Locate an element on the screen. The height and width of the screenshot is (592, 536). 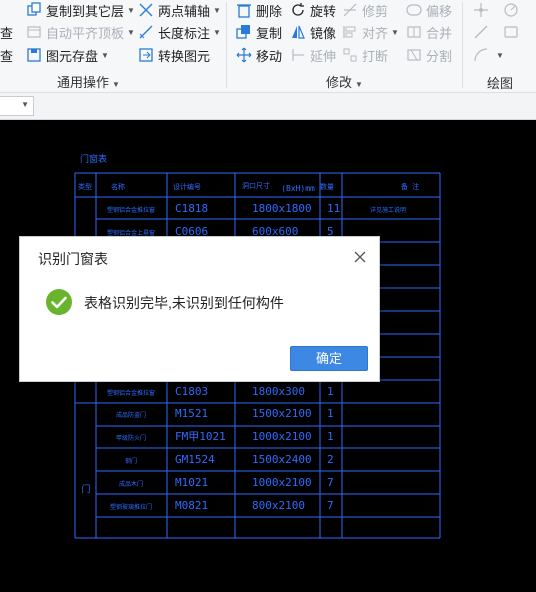
save-icon is located at coordinates (34, 55).